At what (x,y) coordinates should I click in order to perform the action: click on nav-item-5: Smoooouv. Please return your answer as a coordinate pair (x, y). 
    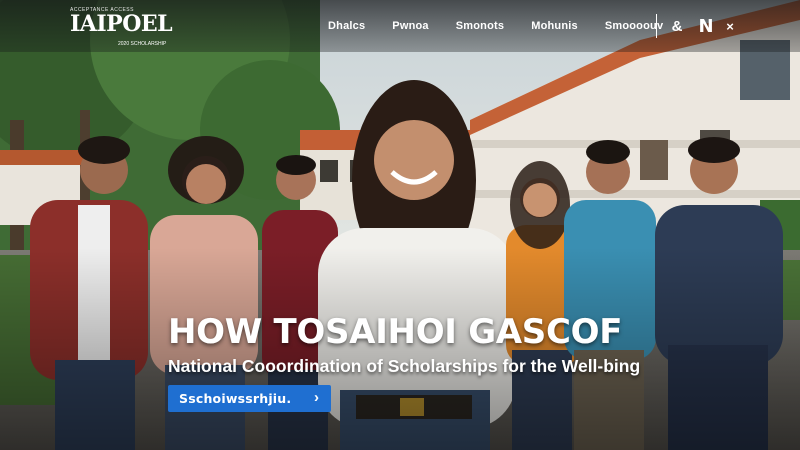
    Looking at the image, I should click on (634, 26).